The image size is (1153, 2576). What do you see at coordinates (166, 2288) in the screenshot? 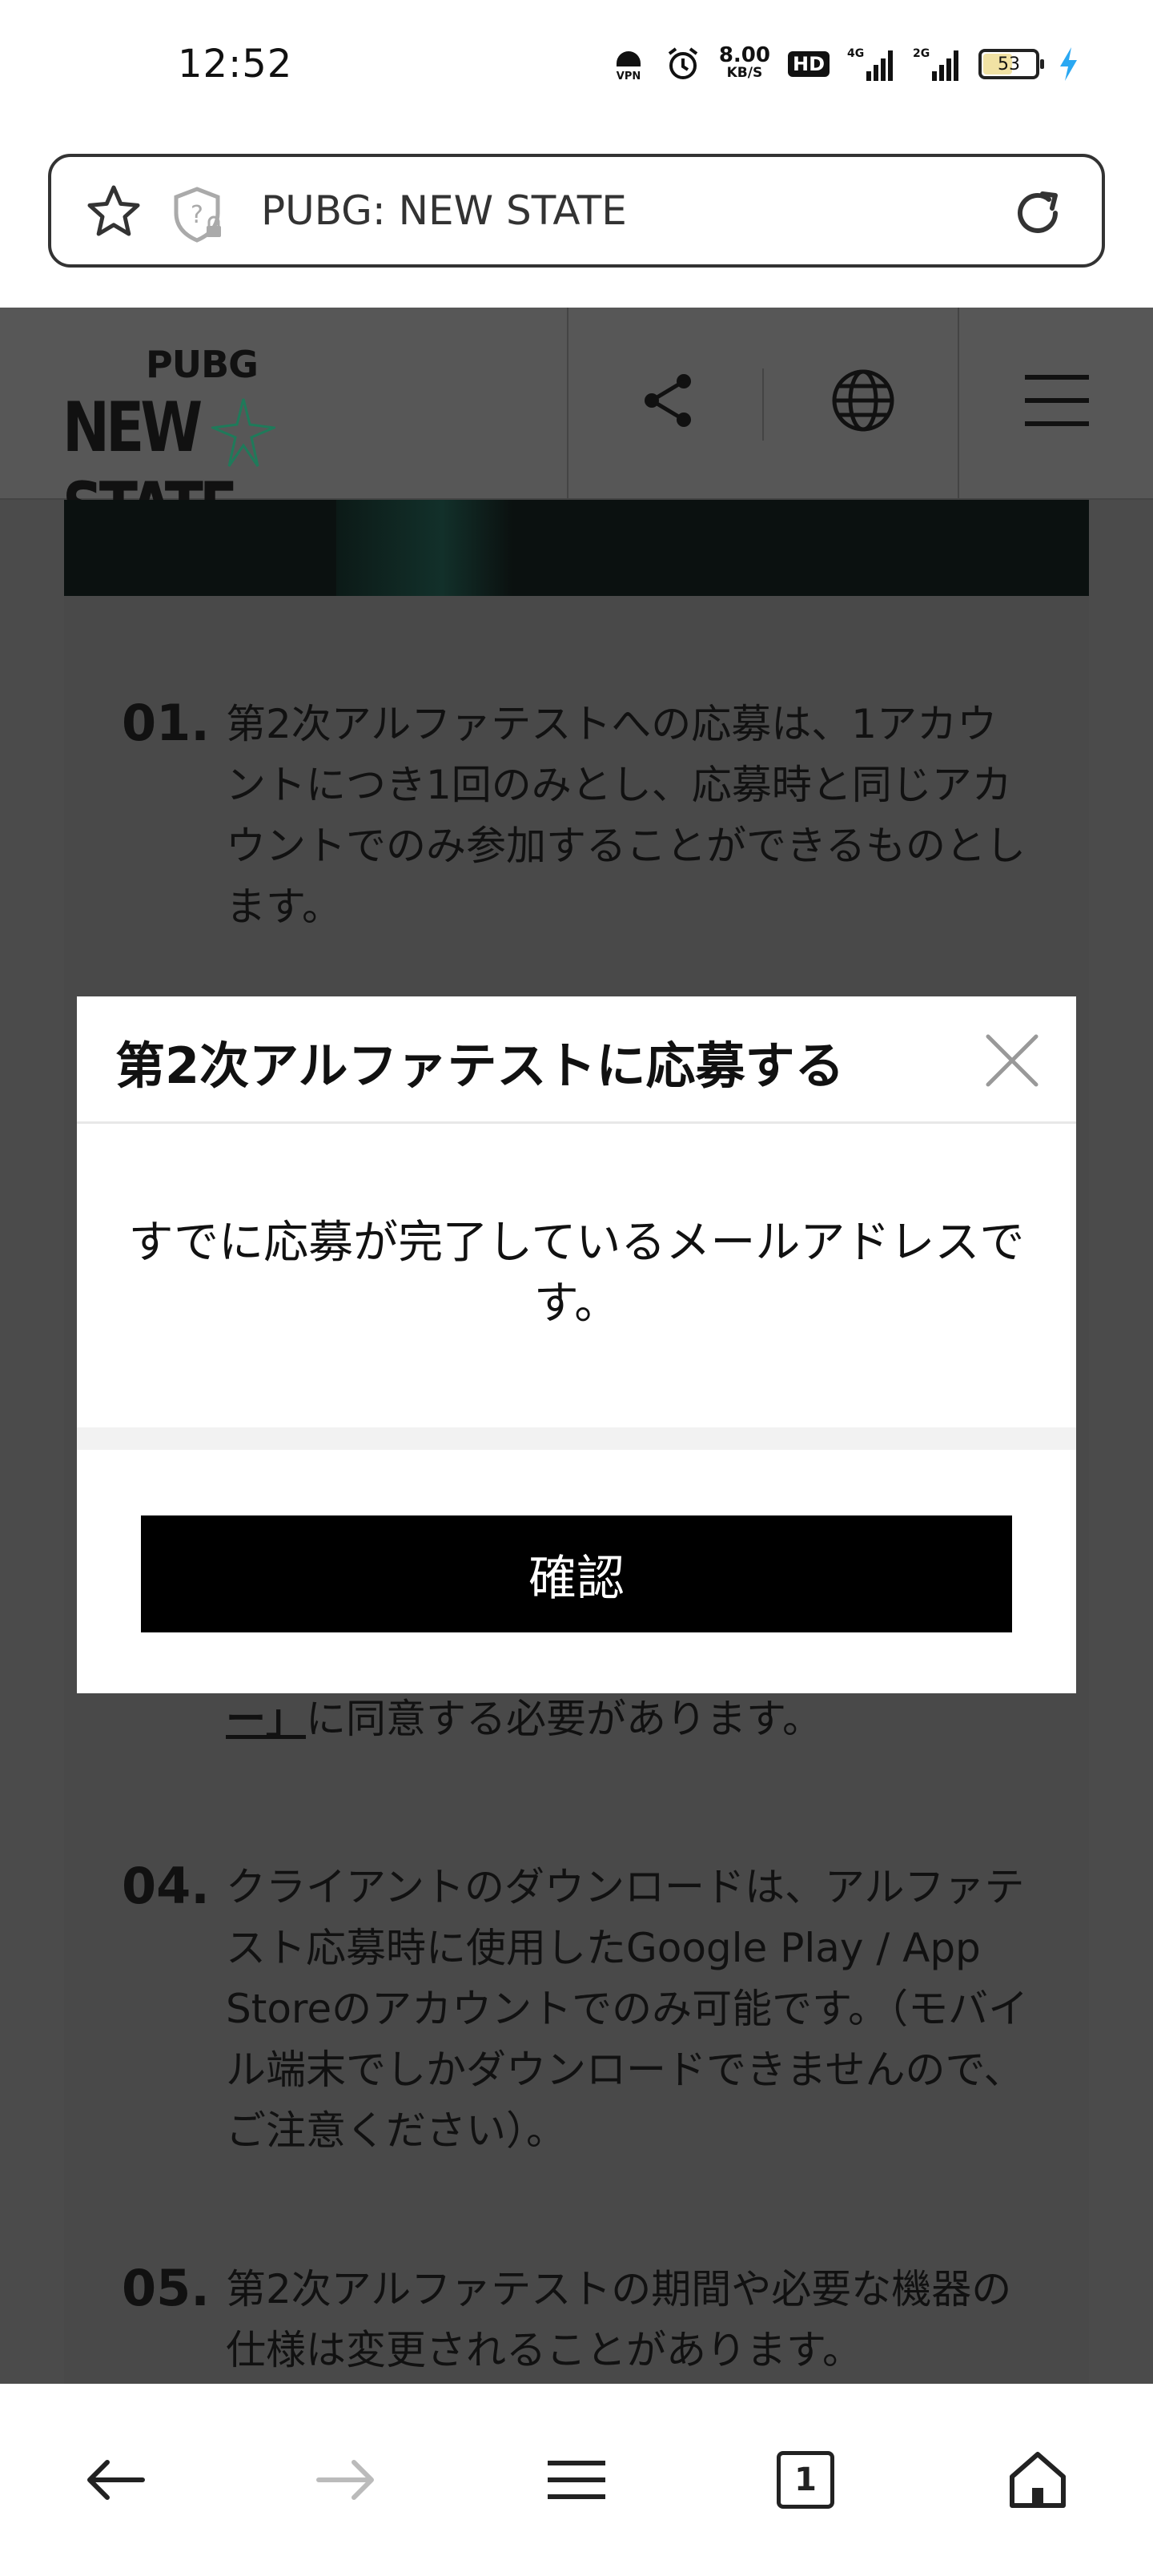
I see `item-number: 05.` at bounding box center [166, 2288].